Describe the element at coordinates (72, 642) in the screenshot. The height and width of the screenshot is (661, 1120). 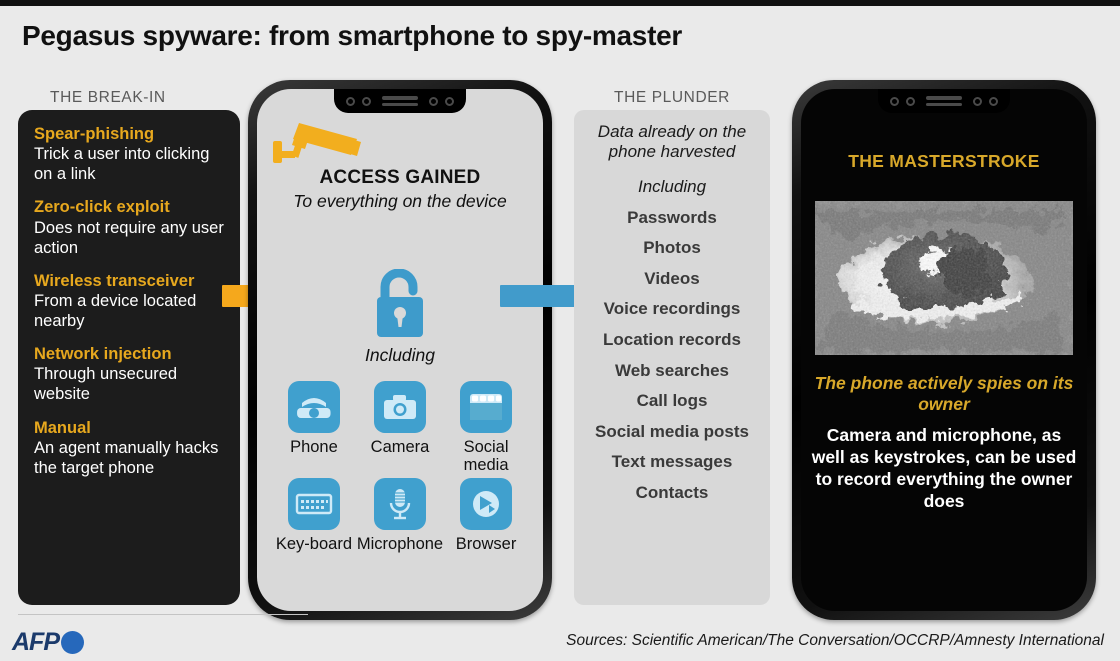
I see `afp-logo-circle-icon` at that location.